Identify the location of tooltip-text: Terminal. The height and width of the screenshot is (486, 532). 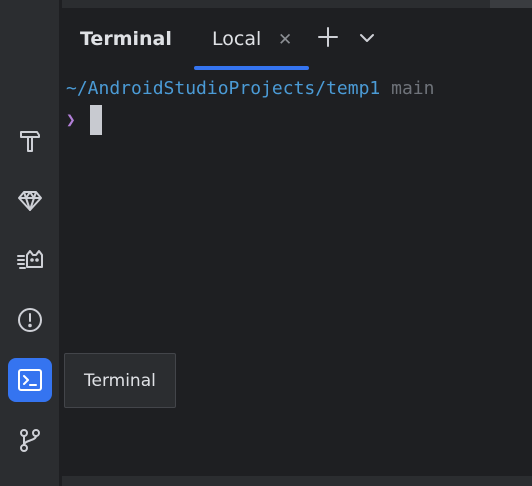
(120, 381).